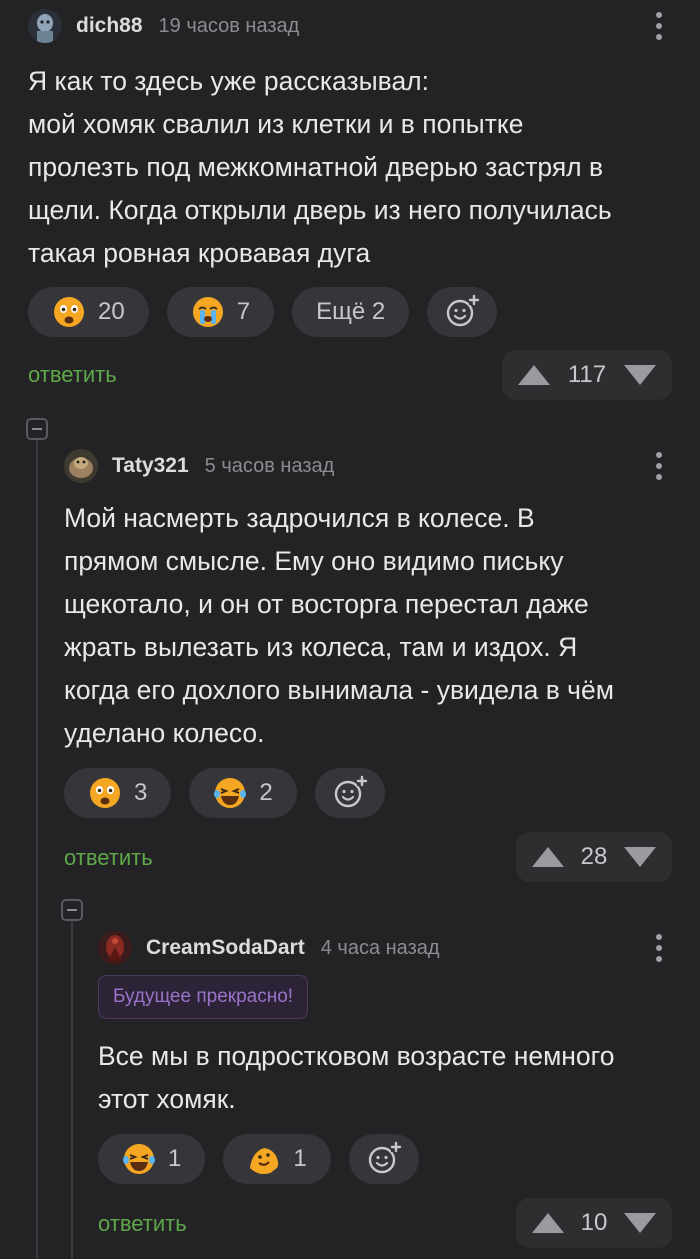 Image resolution: width=700 pixels, height=1259 pixels. I want to click on reaction-button: 3, so click(118, 793).